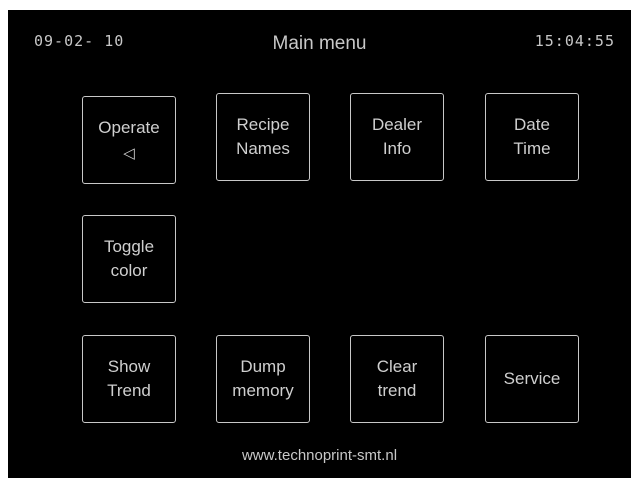 This screenshot has width=639, height=484. What do you see at coordinates (263, 124) in the screenshot?
I see `recipe-label-line1: Recipe` at bounding box center [263, 124].